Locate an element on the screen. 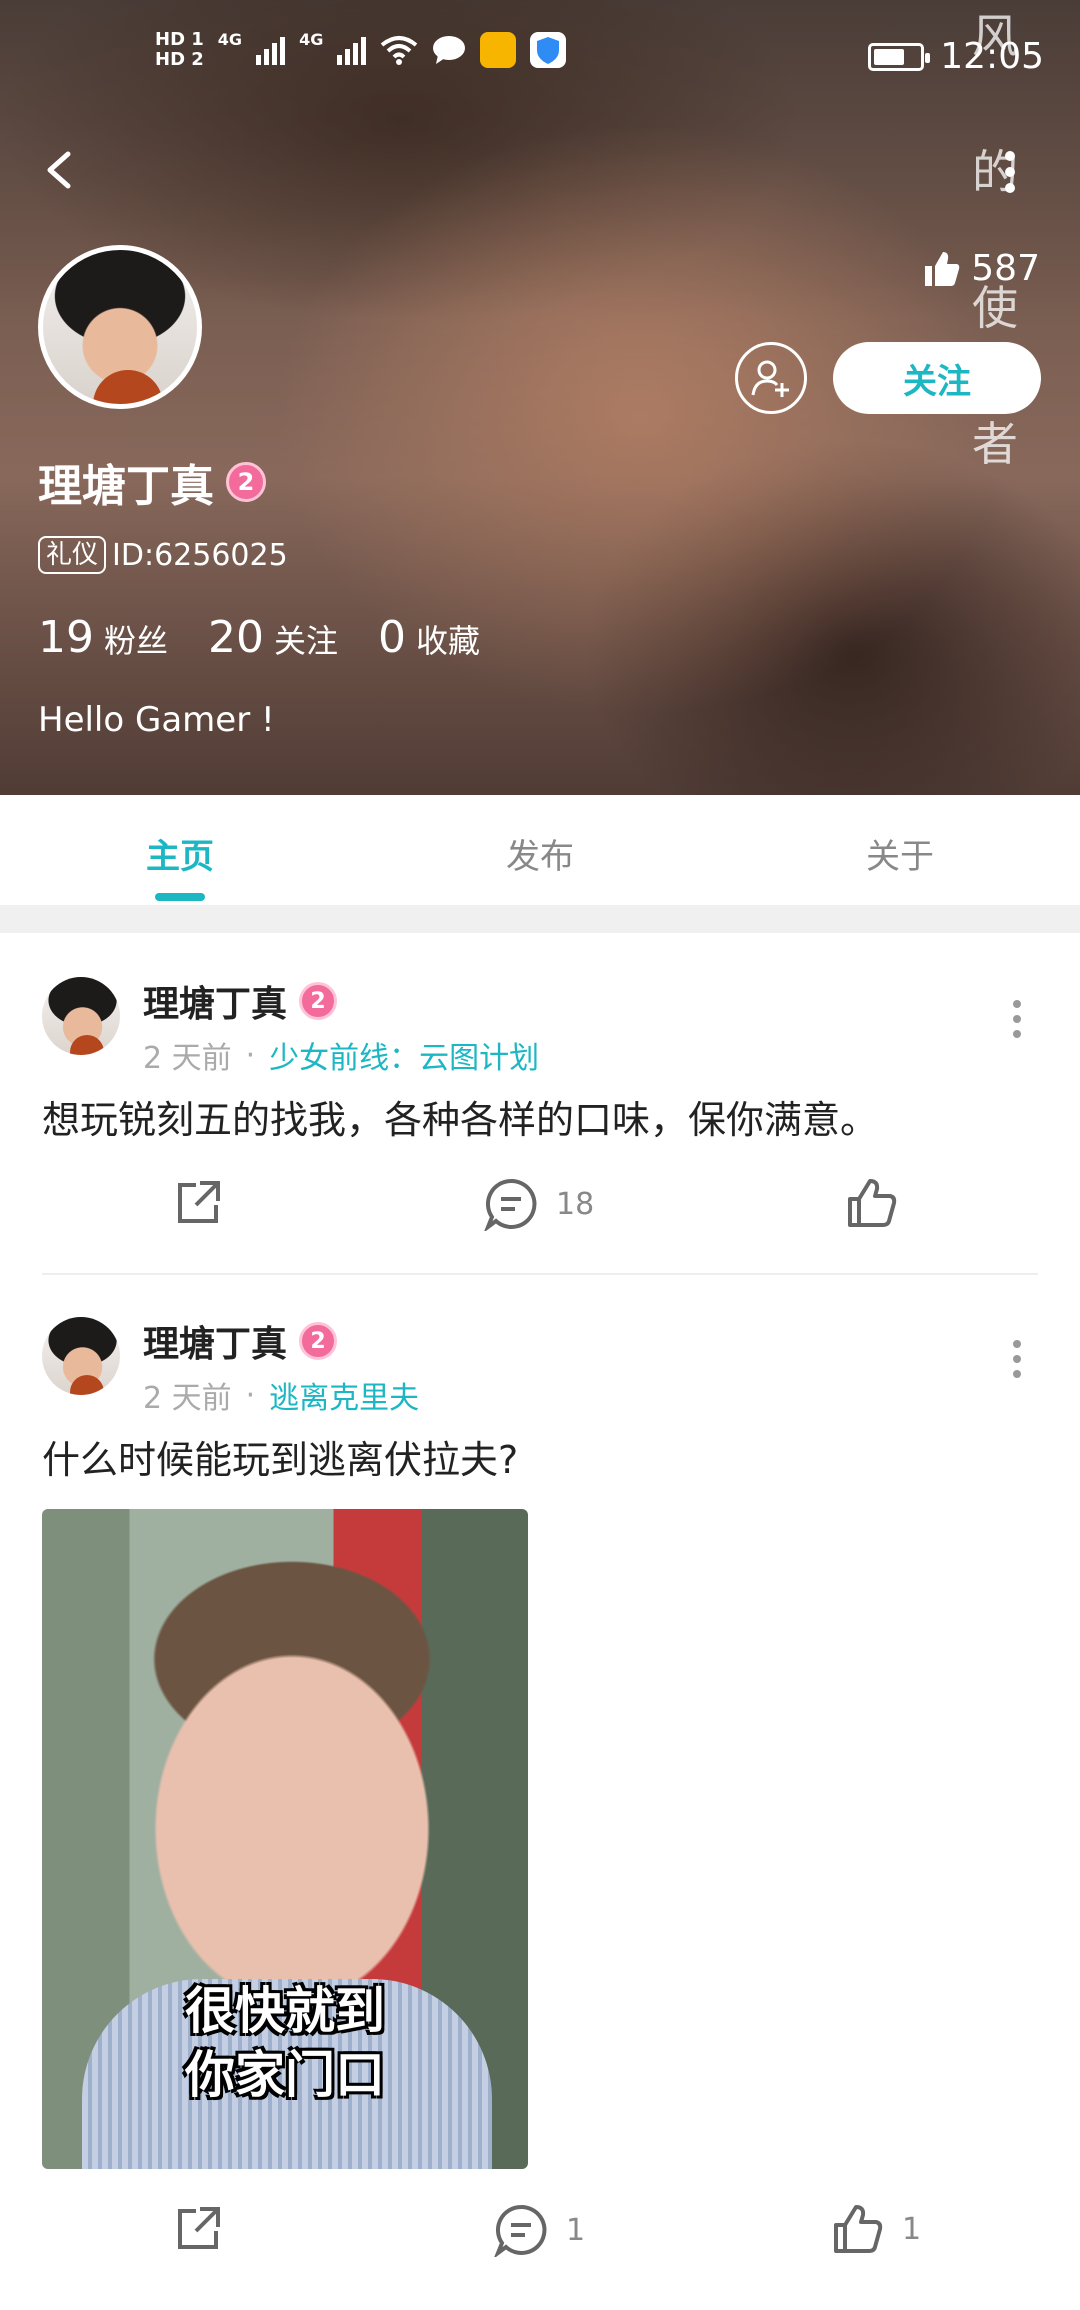 The height and width of the screenshot is (2310, 1080). shield-app-icon is located at coordinates (548, 50).